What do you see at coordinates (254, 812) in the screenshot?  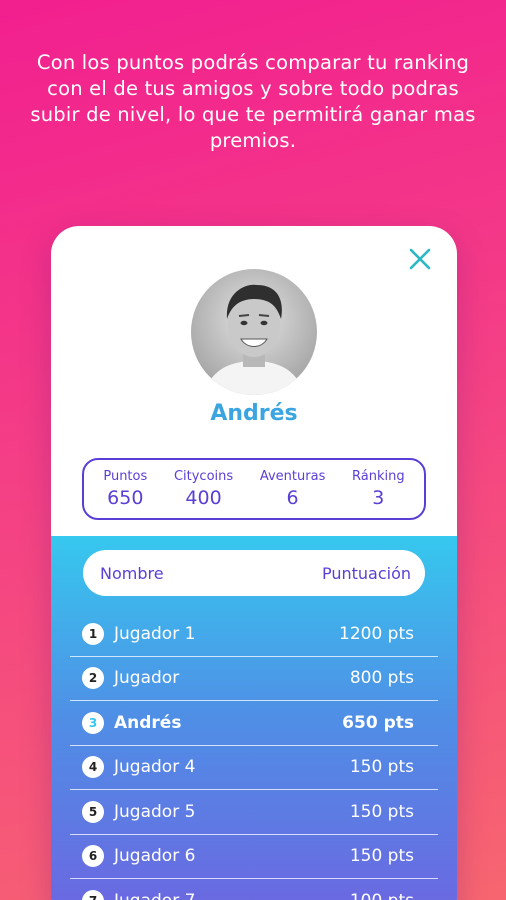 I see `ranking-row: 5 Jugador 5 150 pts` at bounding box center [254, 812].